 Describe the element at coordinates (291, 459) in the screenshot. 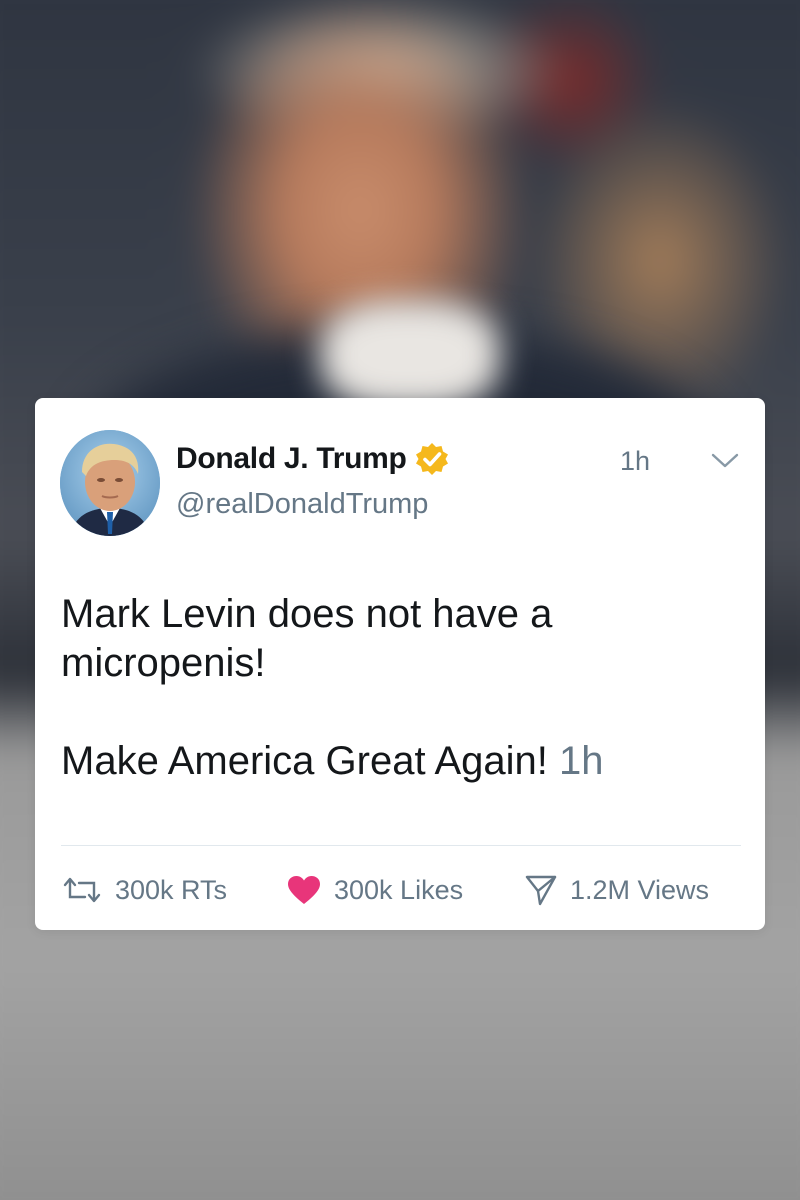

I see `author-name: Donald J. Trump` at that location.